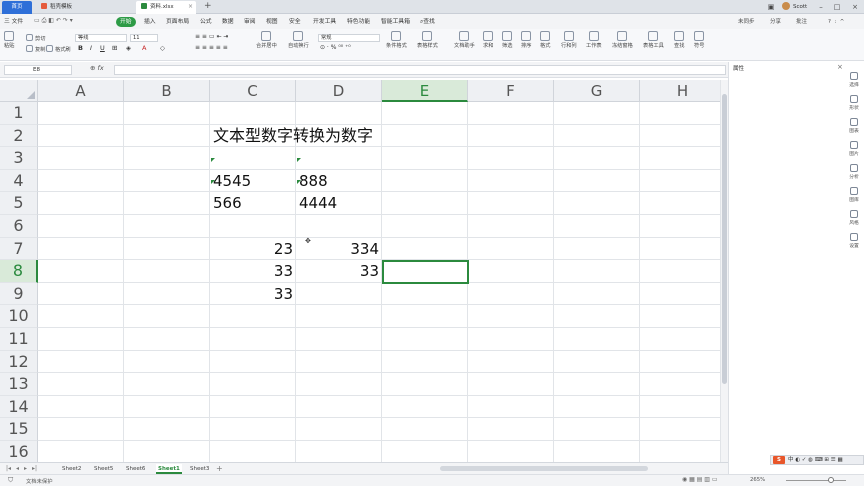 The image size is (864, 486). I want to click on panel-close-icon: ×, so click(840, 67).